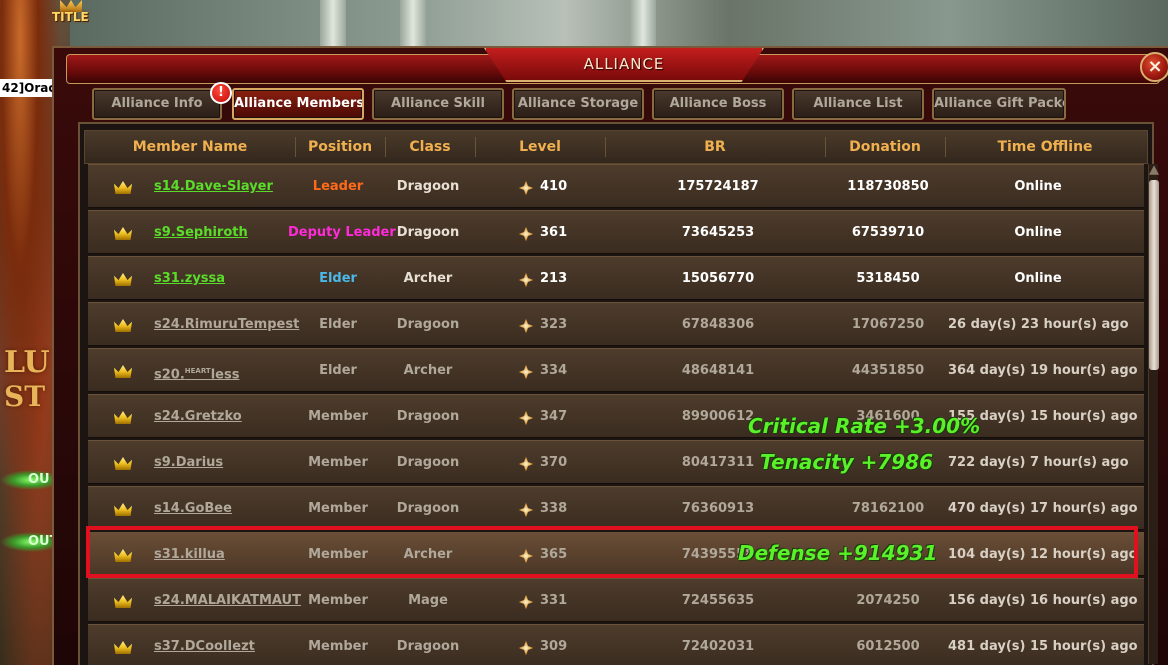 Image resolution: width=1168 pixels, height=665 pixels. I want to click on member-level: 331, so click(554, 600).